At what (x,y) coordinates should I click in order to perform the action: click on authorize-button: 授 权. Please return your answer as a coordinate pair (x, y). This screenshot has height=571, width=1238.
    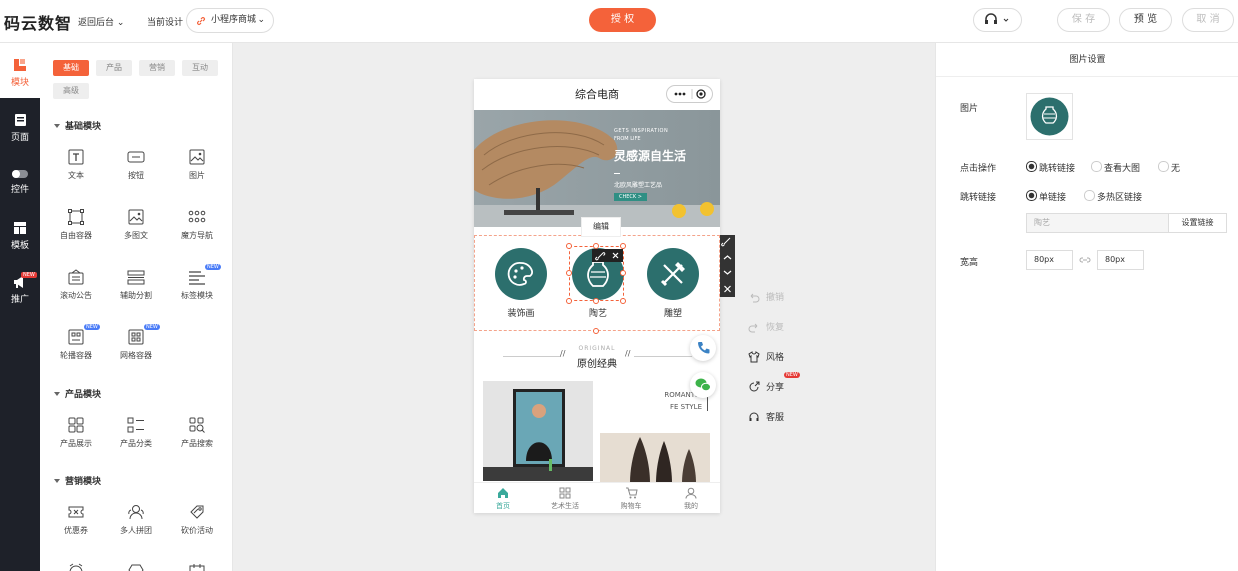
    Looking at the image, I should click on (622, 20).